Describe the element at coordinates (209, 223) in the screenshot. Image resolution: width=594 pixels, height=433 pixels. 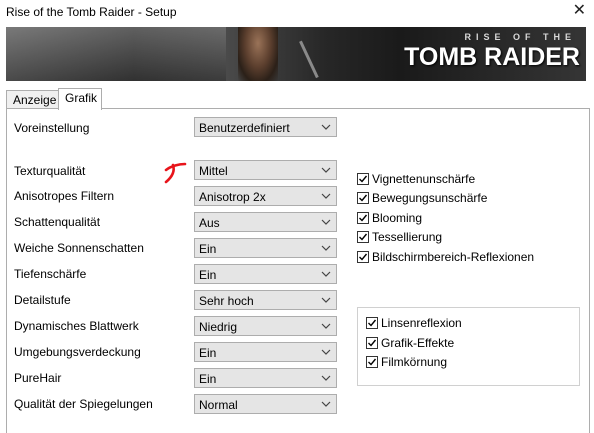
I see `dropdown-value: Aus` at that location.